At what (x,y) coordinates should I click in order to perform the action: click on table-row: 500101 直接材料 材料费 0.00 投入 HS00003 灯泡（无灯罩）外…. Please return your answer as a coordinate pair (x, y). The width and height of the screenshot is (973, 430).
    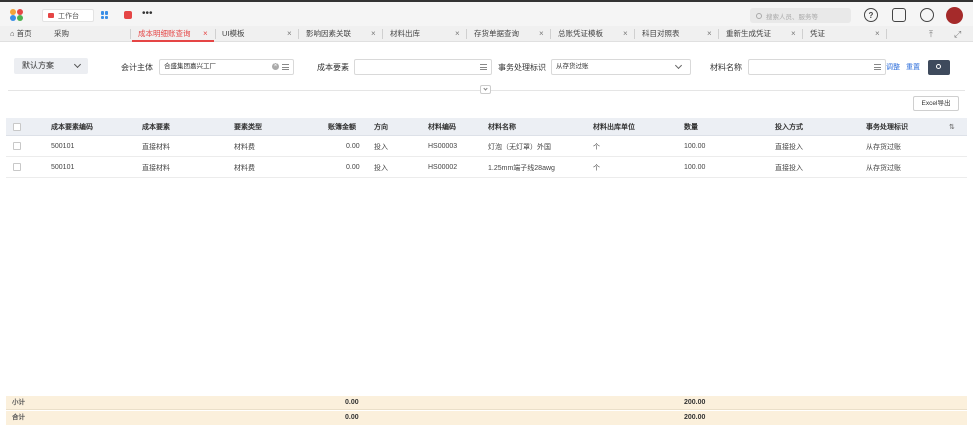
    Looking at the image, I should click on (486, 147).